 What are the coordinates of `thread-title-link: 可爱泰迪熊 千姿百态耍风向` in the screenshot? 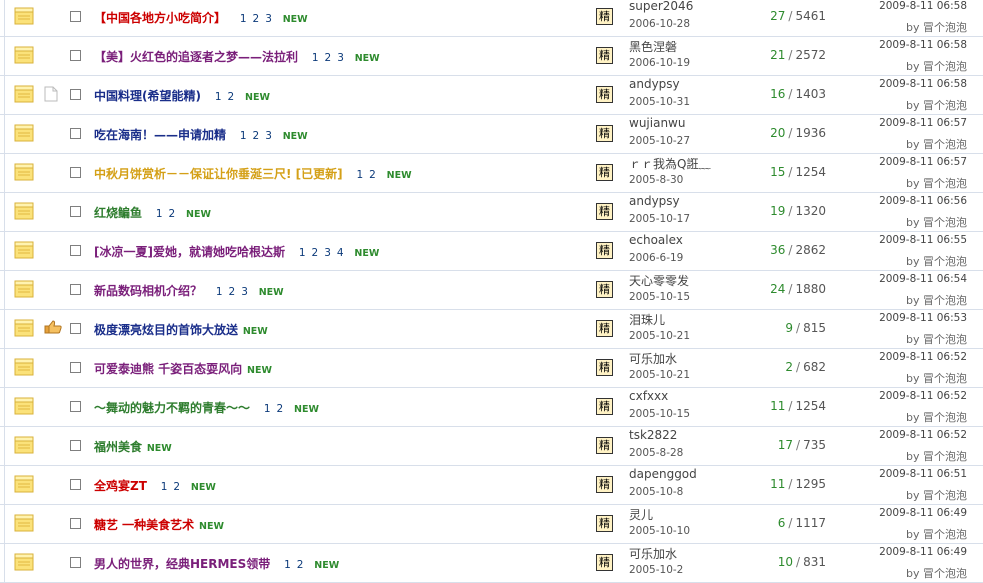 It's located at (168, 369).